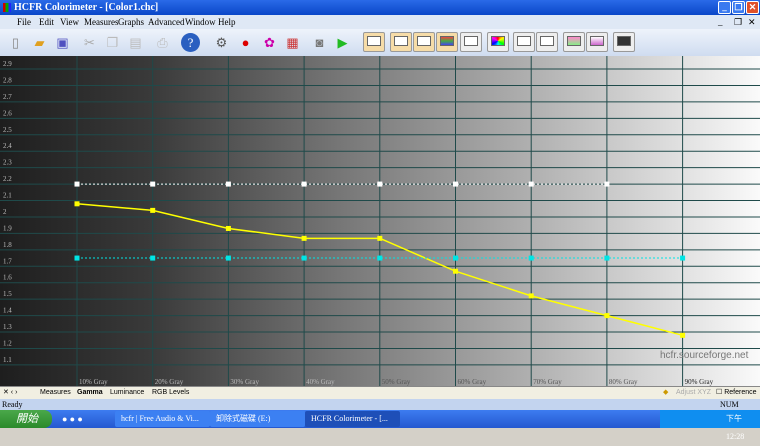 The width and height of the screenshot is (760, 446). What do you see at coordinates (166, 22) in the screenshot?
I see `menu-advanced: Advanced` at bounding box center [166, 22].